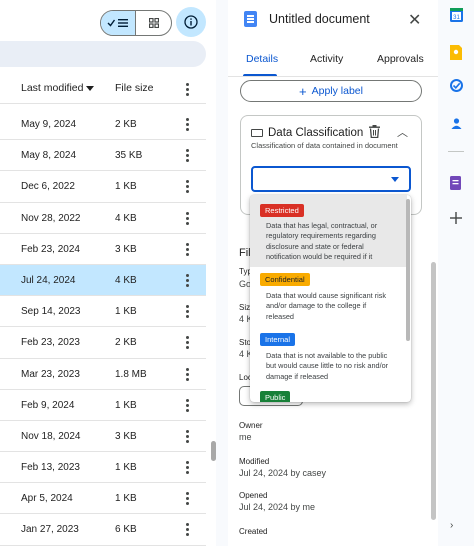 The image size is (474, 546). What do you see at coordinates (245, 437) in the screenshot?
I see `owner-value: me` at bounding box center [245, 437].